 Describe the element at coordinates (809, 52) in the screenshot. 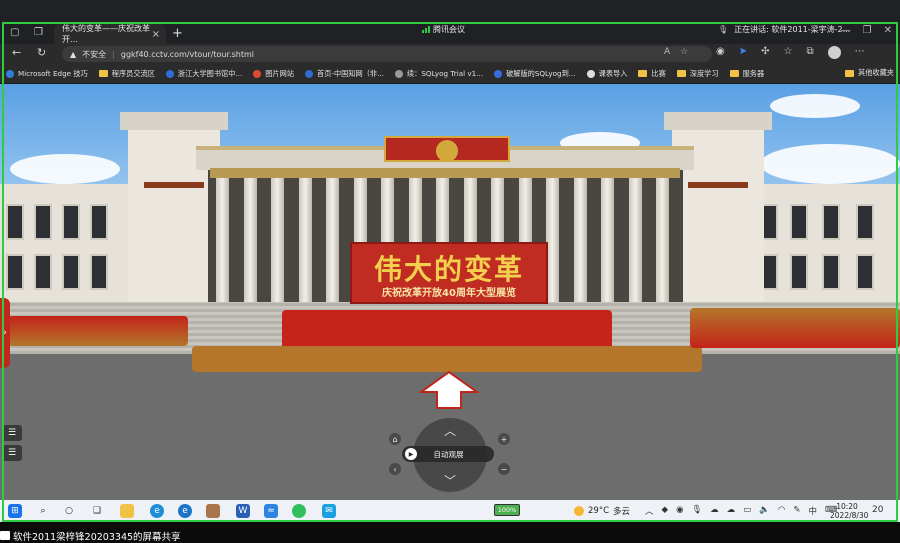

I see `collections-icon: ⧉` at that location.